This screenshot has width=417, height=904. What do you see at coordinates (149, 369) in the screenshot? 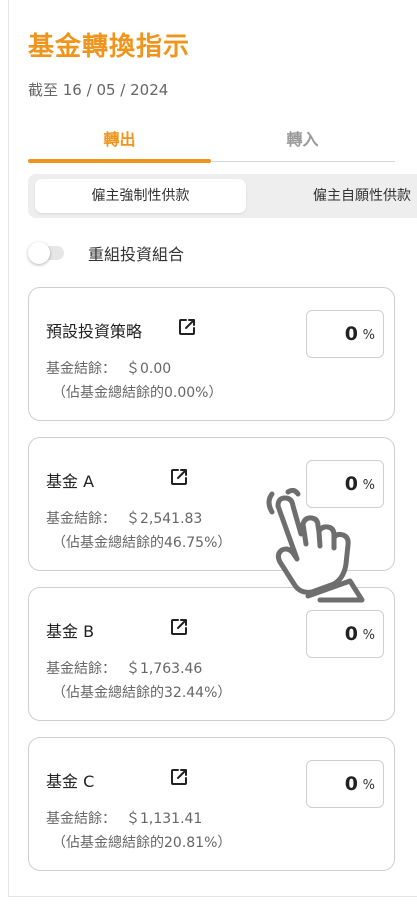
I see `fund-balance-amount: ＄0.00` at bounding box center [149, 369].